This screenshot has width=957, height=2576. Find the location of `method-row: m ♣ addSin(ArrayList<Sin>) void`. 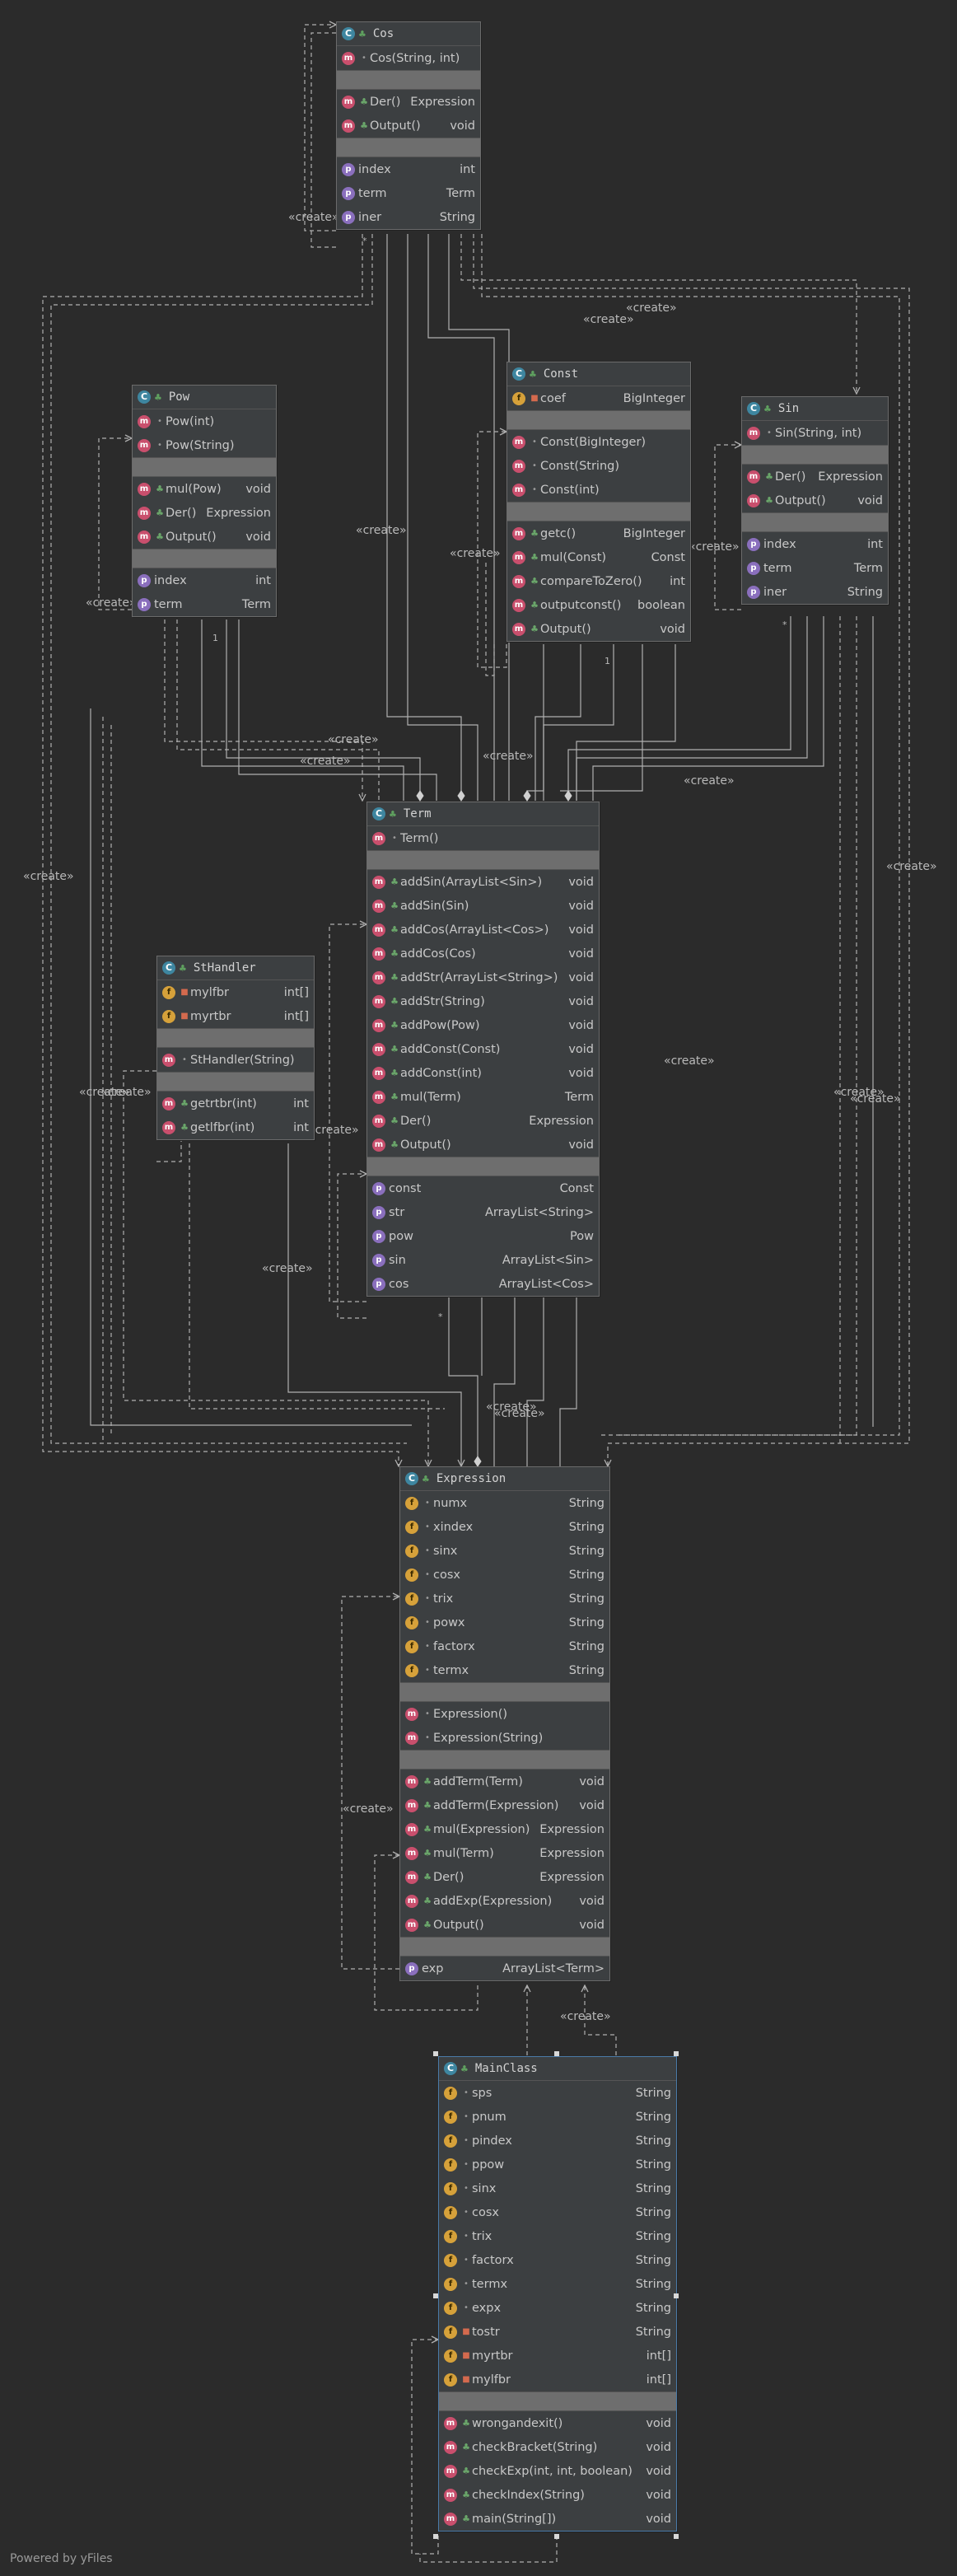

method-row: m ♣ addSin(ArrayList<Sin>) void is located at coordinates (483, 882).